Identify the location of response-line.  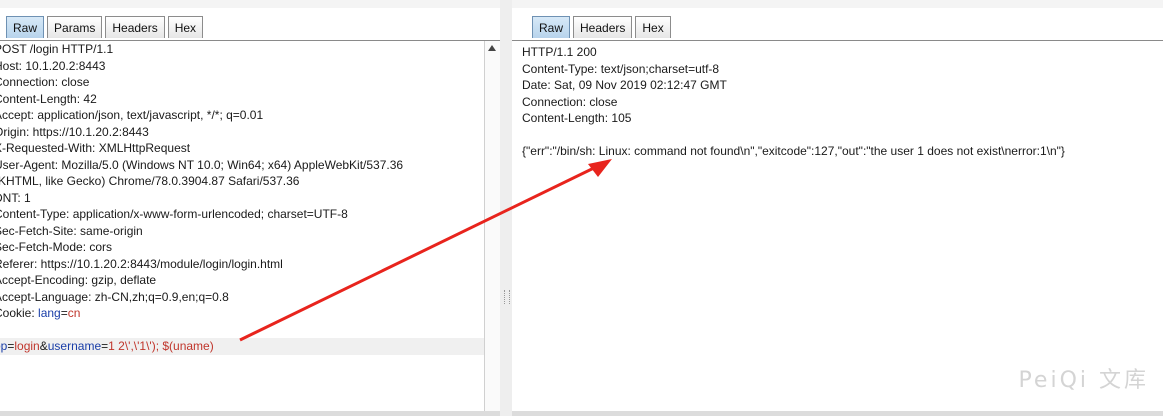
(837, 135).